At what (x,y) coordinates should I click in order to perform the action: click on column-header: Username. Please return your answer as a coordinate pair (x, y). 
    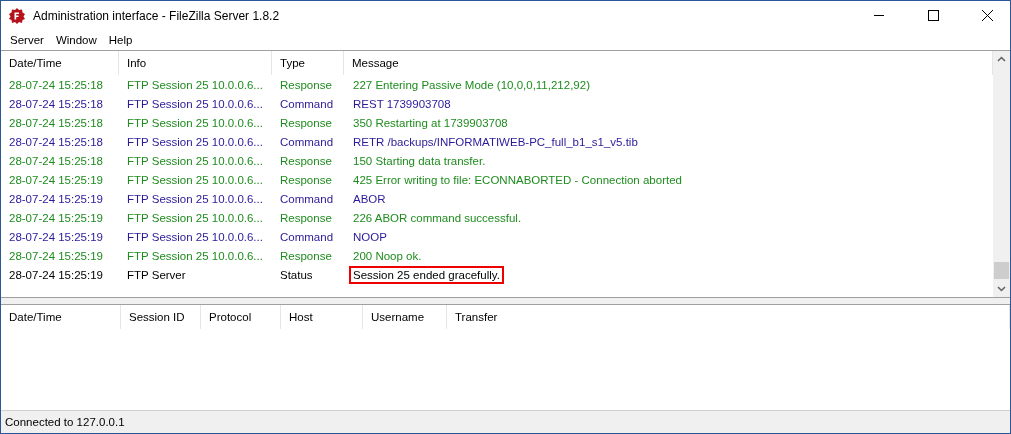
    Looking at the image, I should click on (405, 317).